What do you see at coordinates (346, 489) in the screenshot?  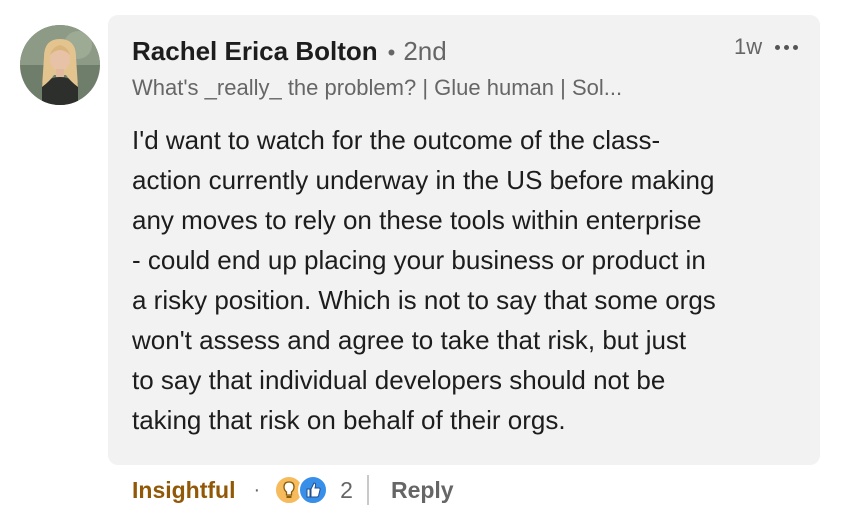 I see `reaction-count: 2` at bounding box center [346, 489].